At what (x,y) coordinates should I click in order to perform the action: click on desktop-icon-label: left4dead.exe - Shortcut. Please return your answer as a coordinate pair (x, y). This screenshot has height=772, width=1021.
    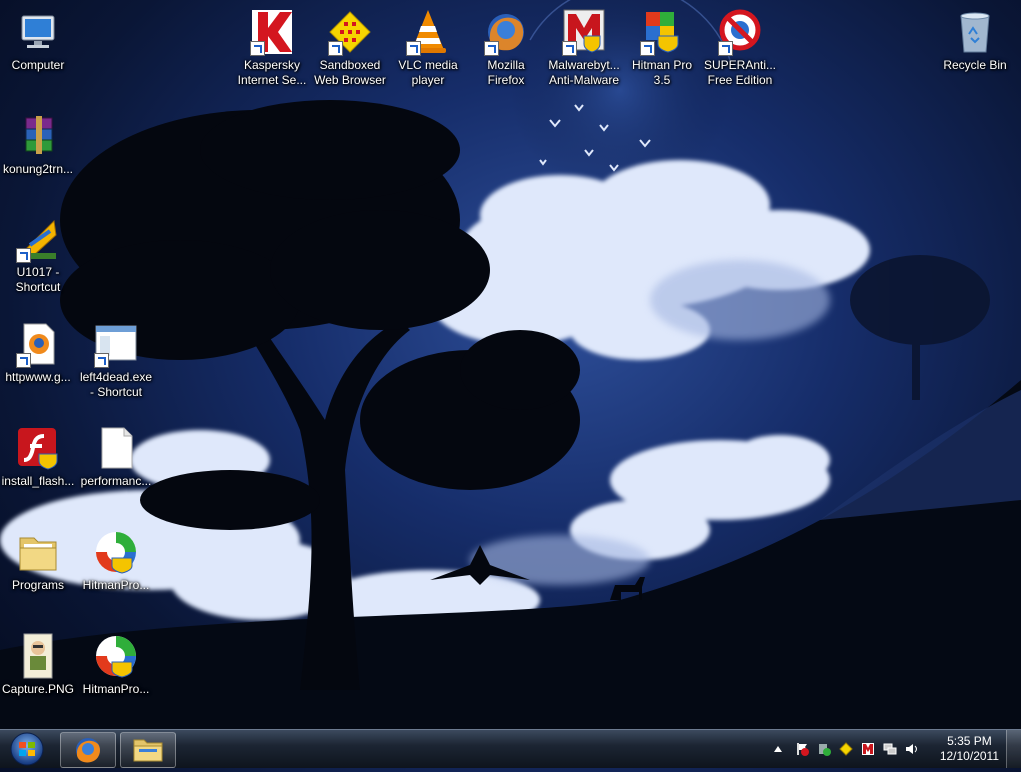
    Looking at the image, I should click on (116, 384).